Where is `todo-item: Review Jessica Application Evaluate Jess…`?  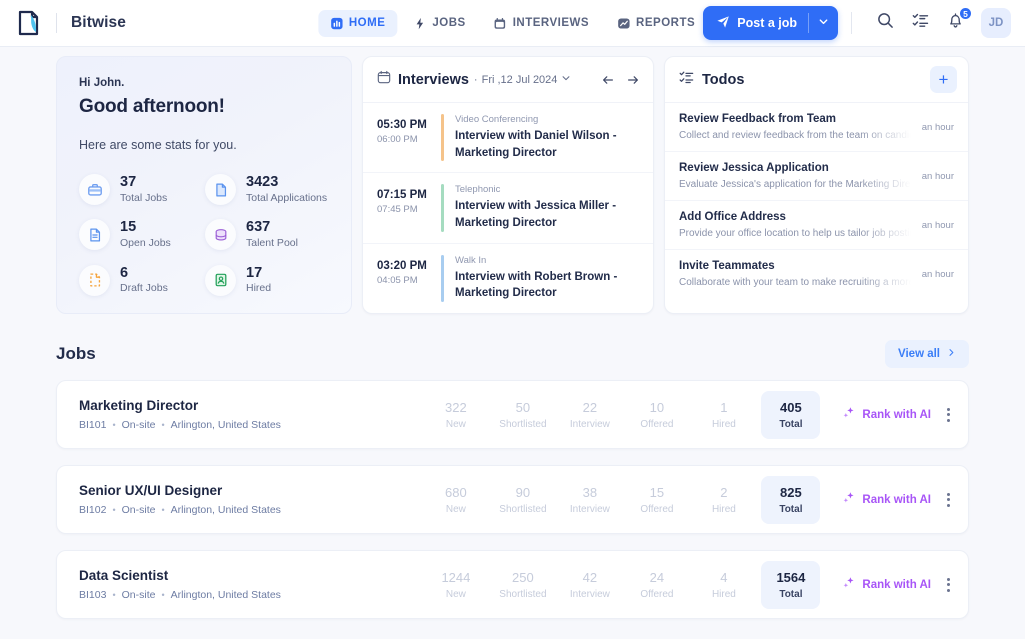
todo-item: Review Jessica Application Evaluate Jess… is located at coordinates (816, 176).